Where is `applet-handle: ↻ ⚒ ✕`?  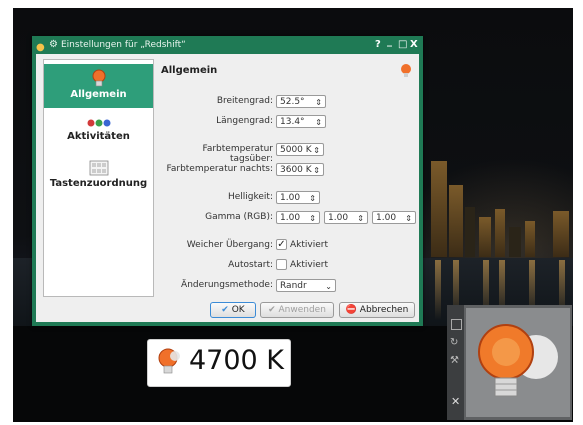
applet-handle: ↻ ⚒ ✕ is located at coordinates (455, 362).